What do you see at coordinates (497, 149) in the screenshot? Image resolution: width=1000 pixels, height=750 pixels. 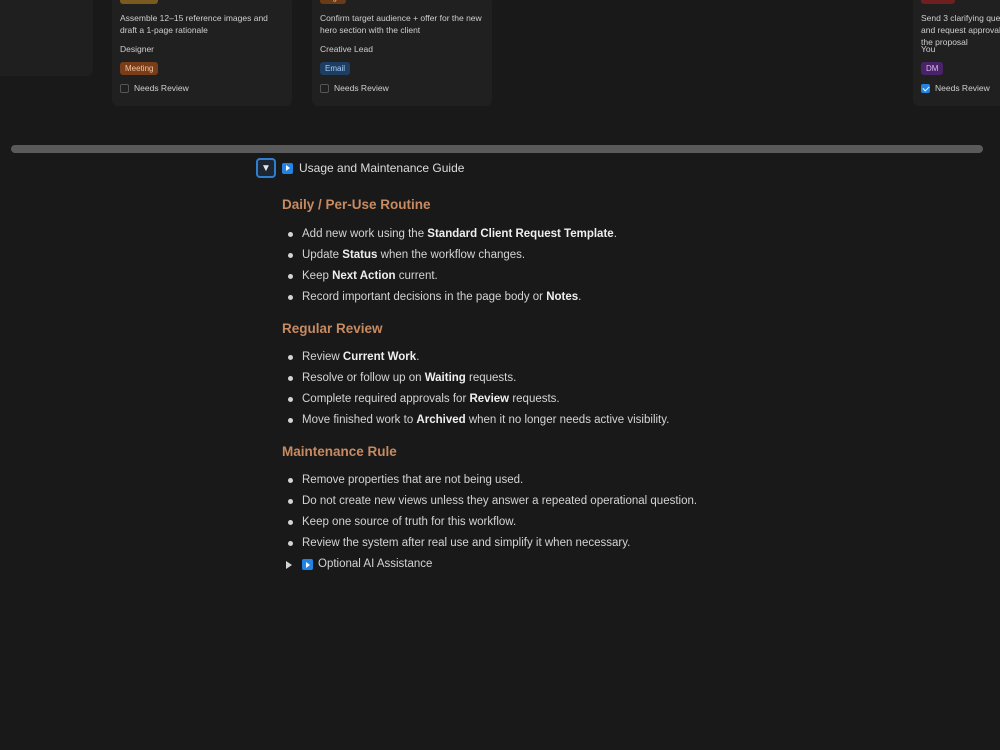 I see `horizontal-scrollbar` at bounding box center [497, 149].